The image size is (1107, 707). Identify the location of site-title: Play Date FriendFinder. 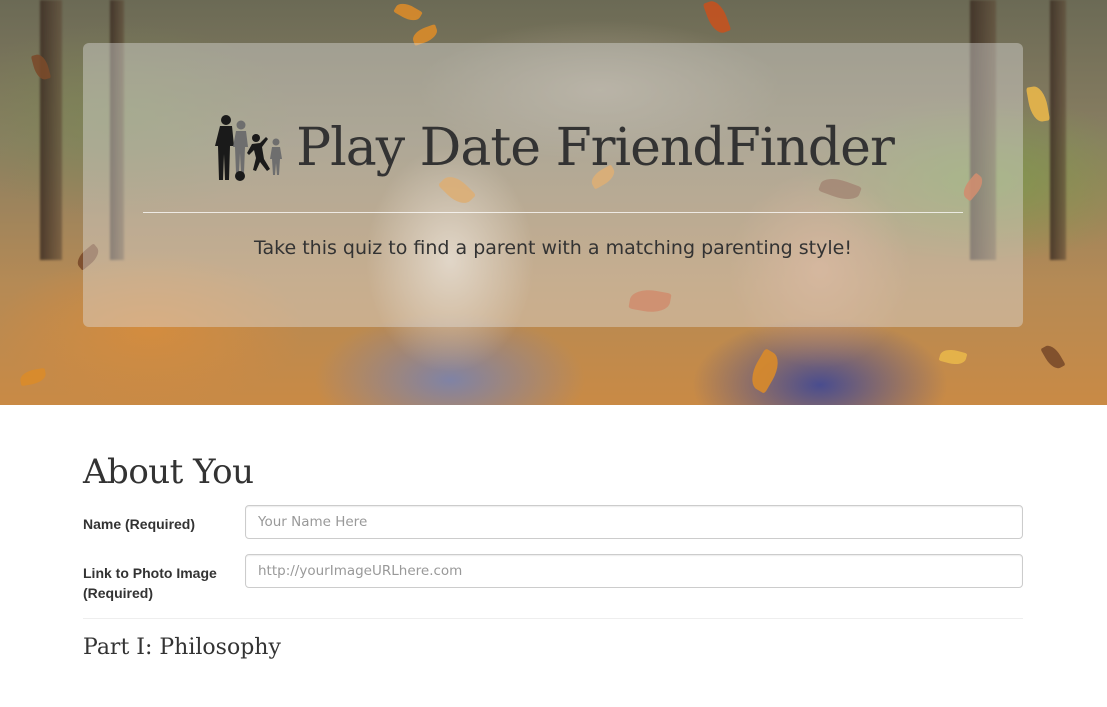
(595, 148).